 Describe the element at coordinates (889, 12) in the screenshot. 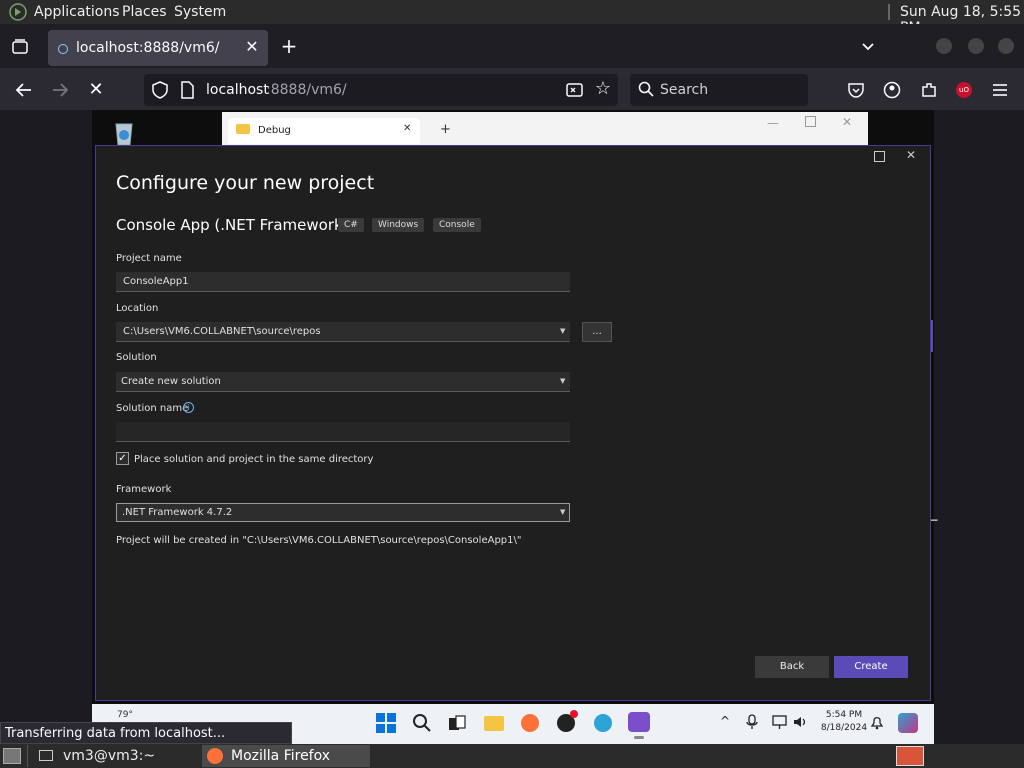

I see `panel-separator` at that location.